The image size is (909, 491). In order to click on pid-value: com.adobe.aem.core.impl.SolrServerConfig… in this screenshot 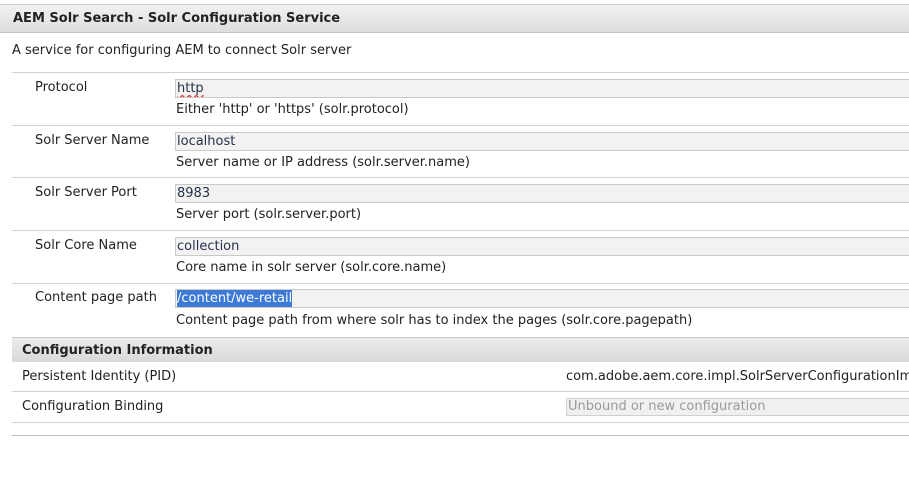, I will do `click(737, 376)`.